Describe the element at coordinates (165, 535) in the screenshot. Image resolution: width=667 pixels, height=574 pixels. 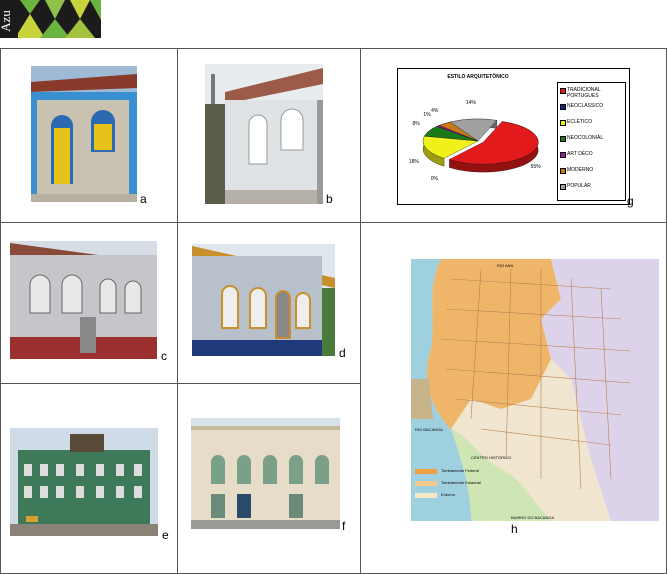
I see `photo-e-label: e` at that location.